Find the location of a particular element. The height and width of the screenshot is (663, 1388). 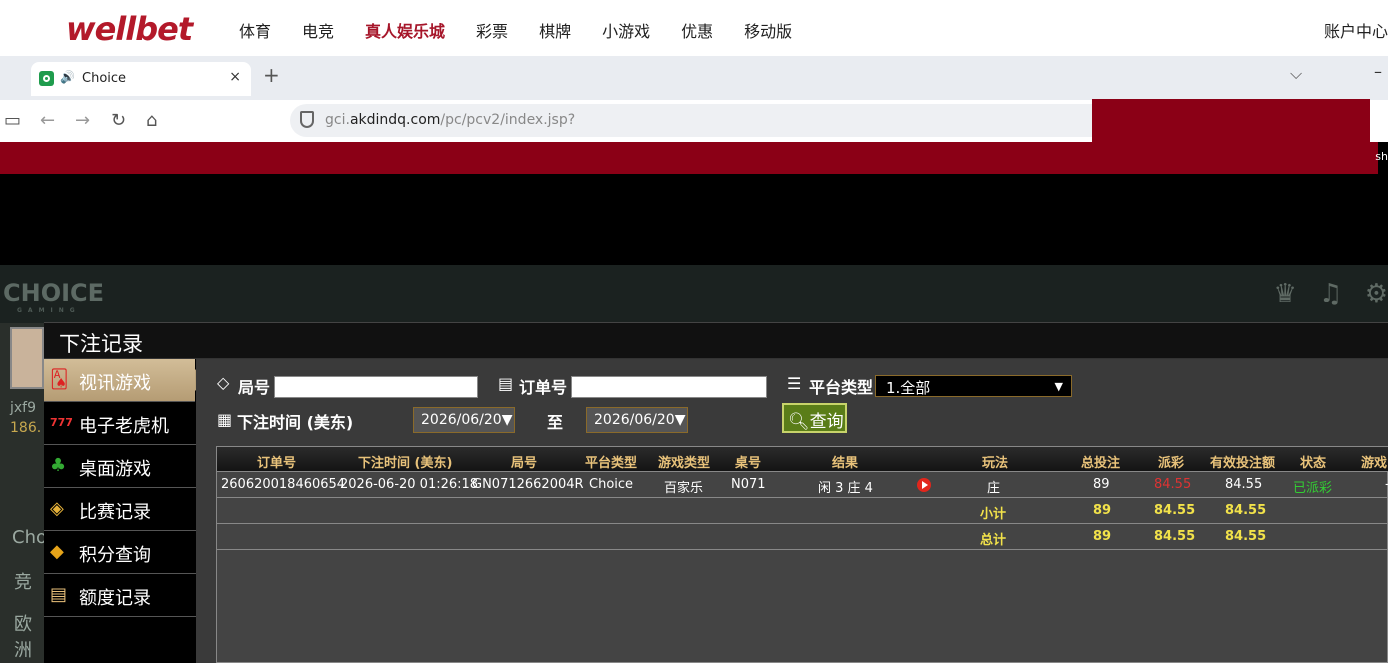

menu-item-match-records: ◈ 比赛记录 is located at coordinates (120, 509).